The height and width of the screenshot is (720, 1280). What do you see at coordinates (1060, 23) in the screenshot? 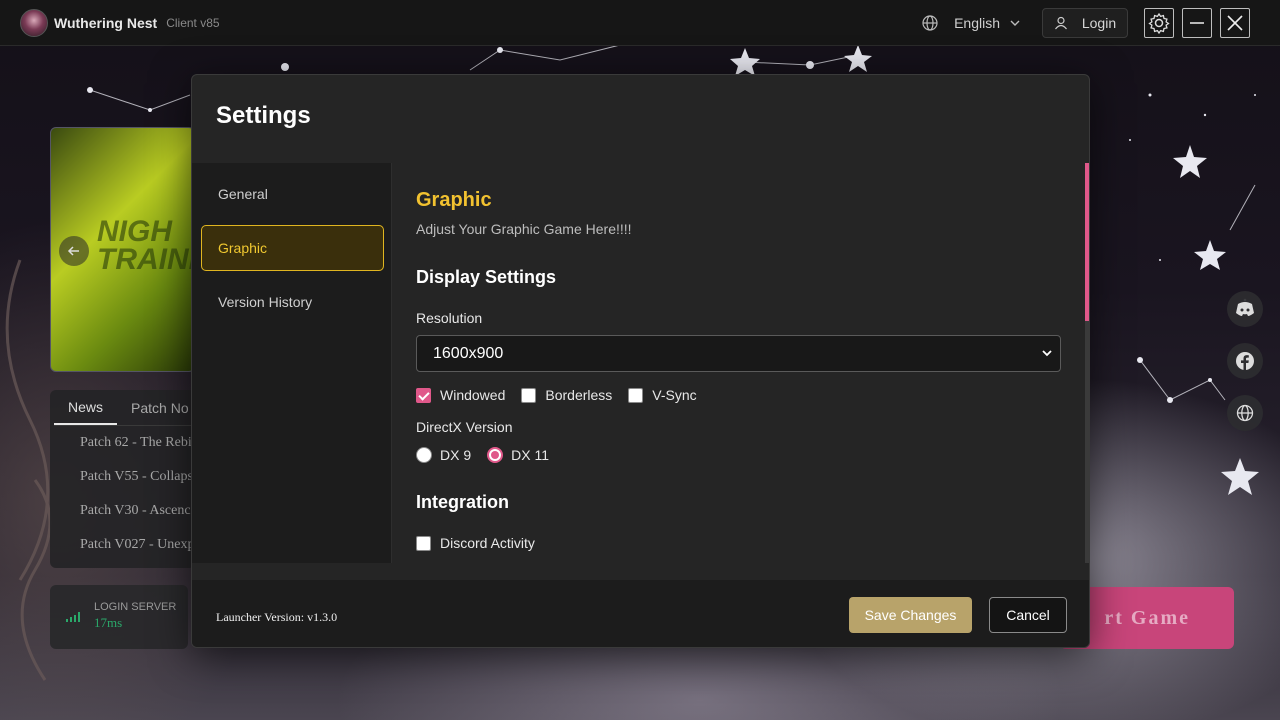
I see `user-icon` at bounding box center [1060, 23].